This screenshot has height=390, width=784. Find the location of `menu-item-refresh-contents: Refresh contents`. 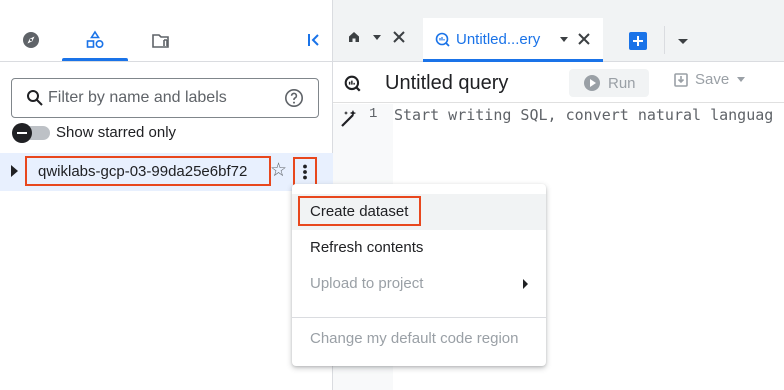

menu-item-refresh-contents: Refresh contents is located at coordinates (419, 248).